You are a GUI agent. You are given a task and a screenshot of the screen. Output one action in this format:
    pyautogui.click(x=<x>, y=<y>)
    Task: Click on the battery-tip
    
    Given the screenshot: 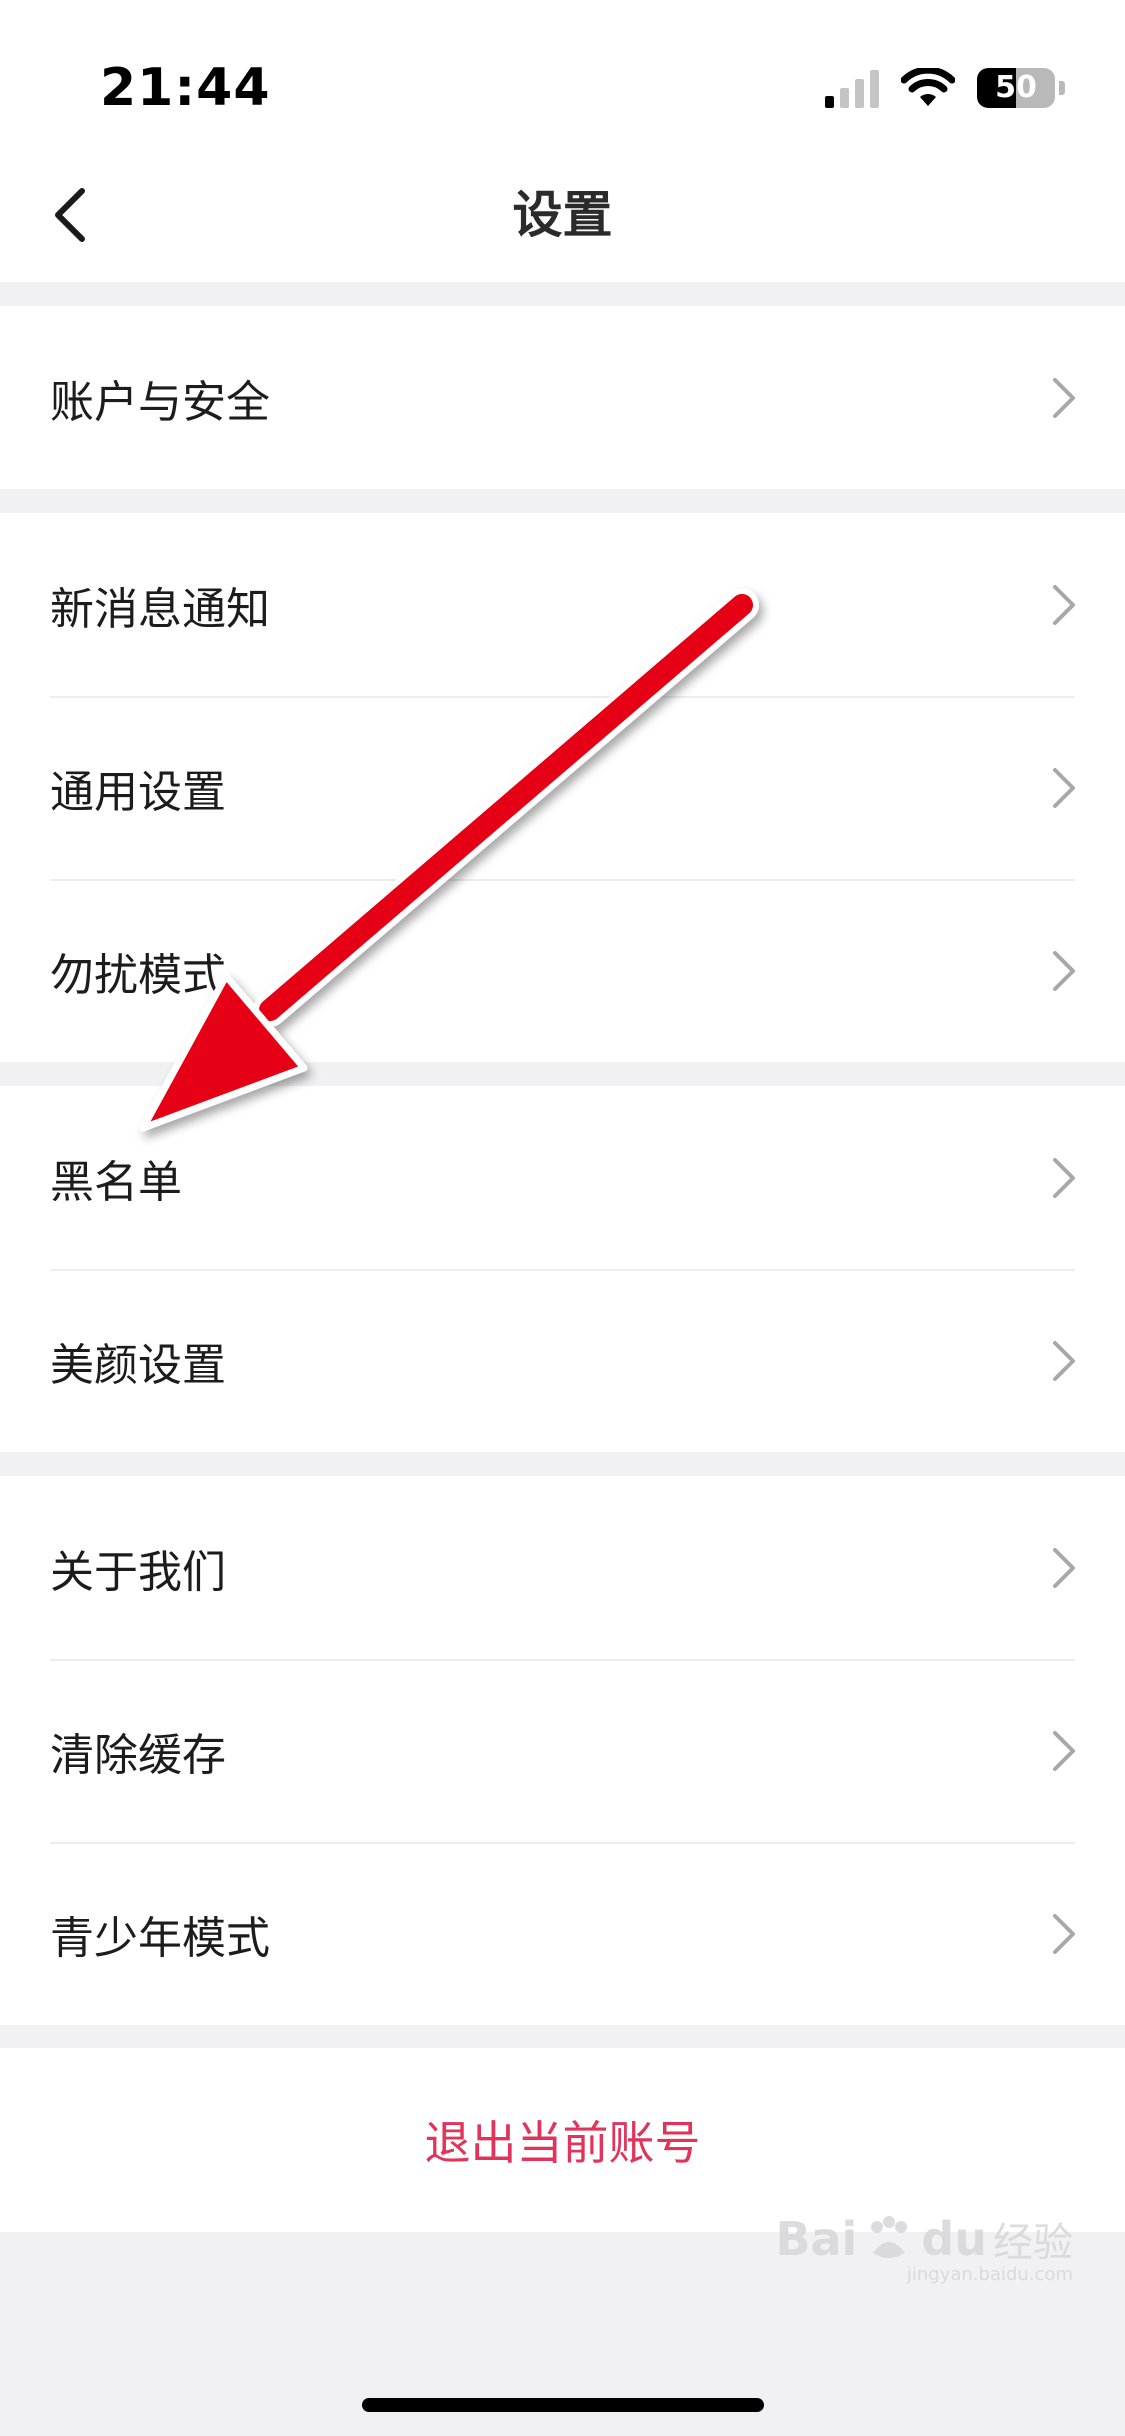 What is the action you would take?
    pyautogui.click(x=1062, y=88)
    